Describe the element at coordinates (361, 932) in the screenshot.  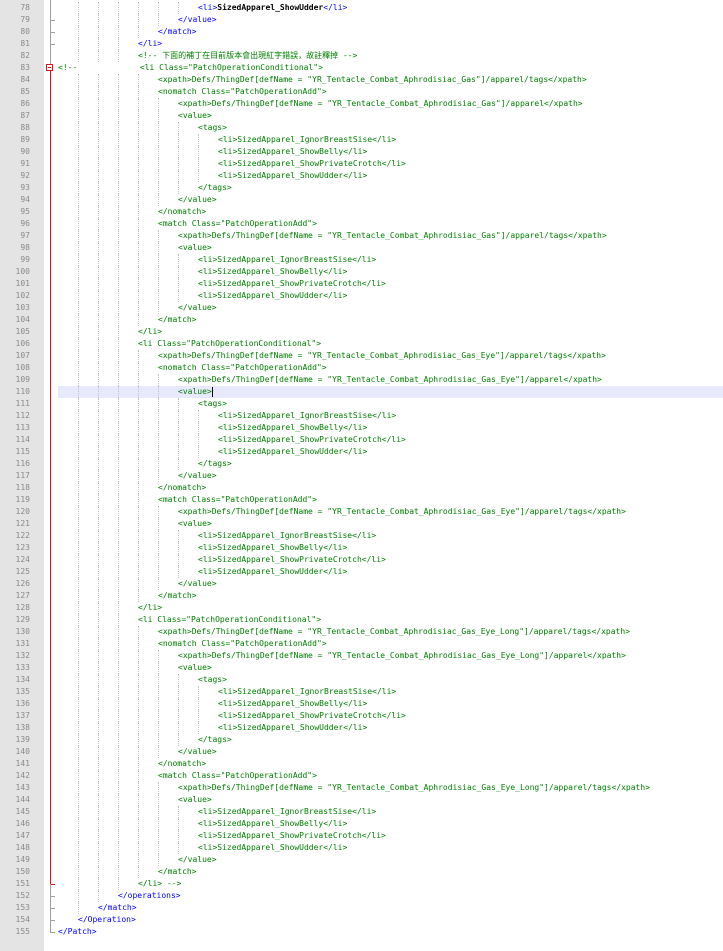
I see `code-line: 155 </Patch>` at that location.